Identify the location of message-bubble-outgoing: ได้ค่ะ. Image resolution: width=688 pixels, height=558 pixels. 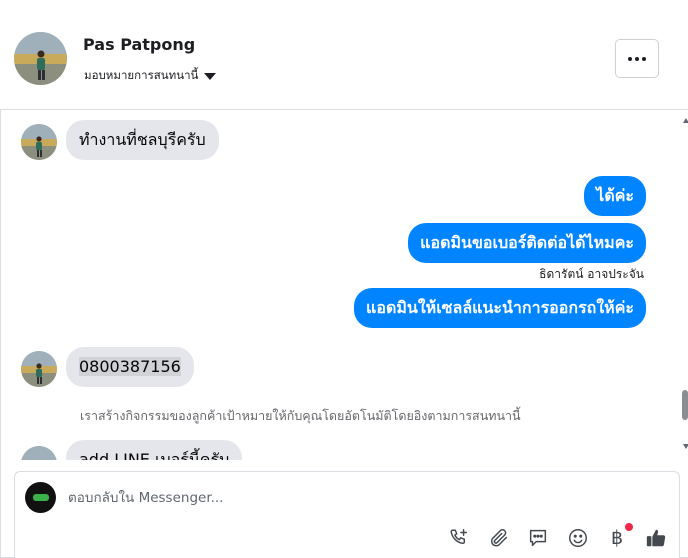
(615, 196).